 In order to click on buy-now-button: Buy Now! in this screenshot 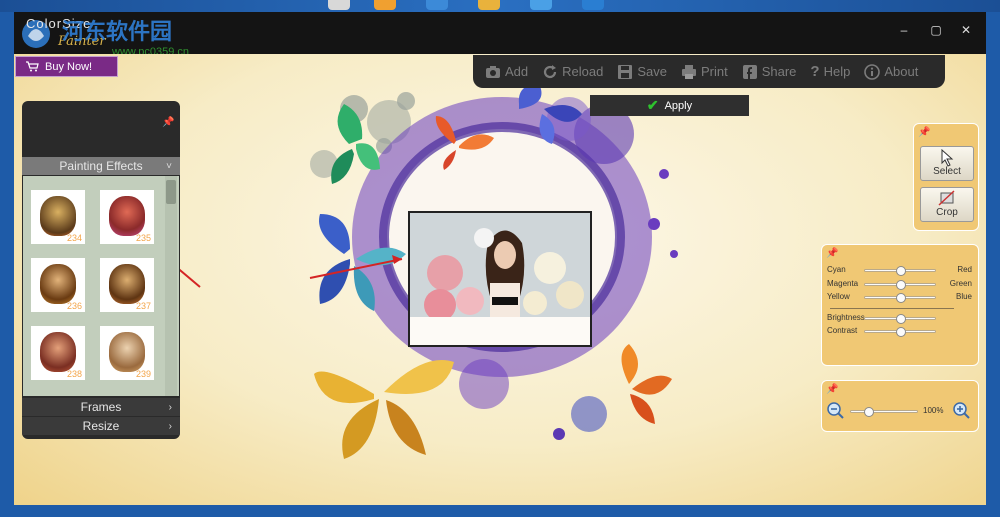, I will do `click(66, 66)`.